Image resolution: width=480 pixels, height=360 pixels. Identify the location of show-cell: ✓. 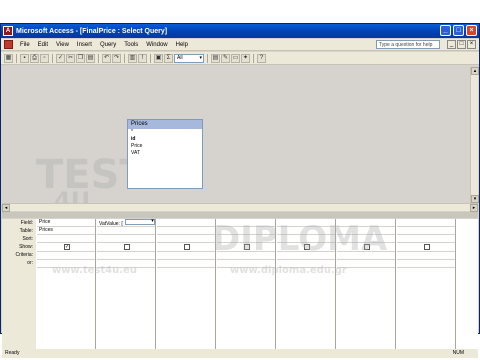
(66, 248).